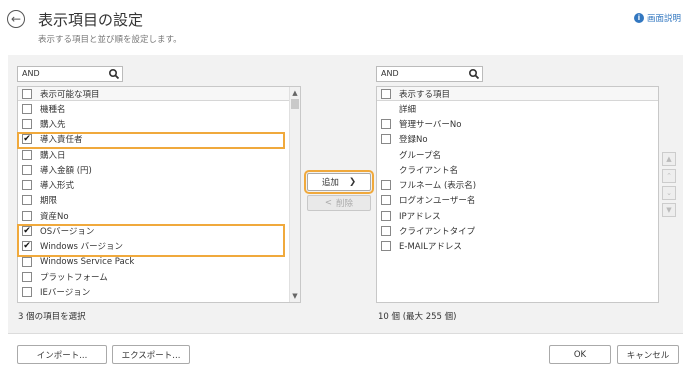 The width and height of the screenshot is (691, 374). What do you see at coordinates (669, 193) in the screenshot?
I see `move-down-icon: ⌄` at bounding box center [669, 193].